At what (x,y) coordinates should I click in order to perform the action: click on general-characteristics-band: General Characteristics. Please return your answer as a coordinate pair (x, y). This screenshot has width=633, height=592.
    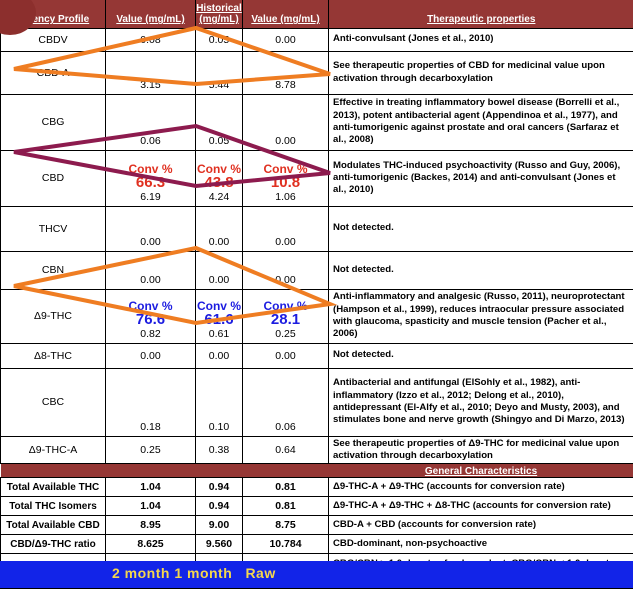
    Looking at the image, I should click on (316, 470).